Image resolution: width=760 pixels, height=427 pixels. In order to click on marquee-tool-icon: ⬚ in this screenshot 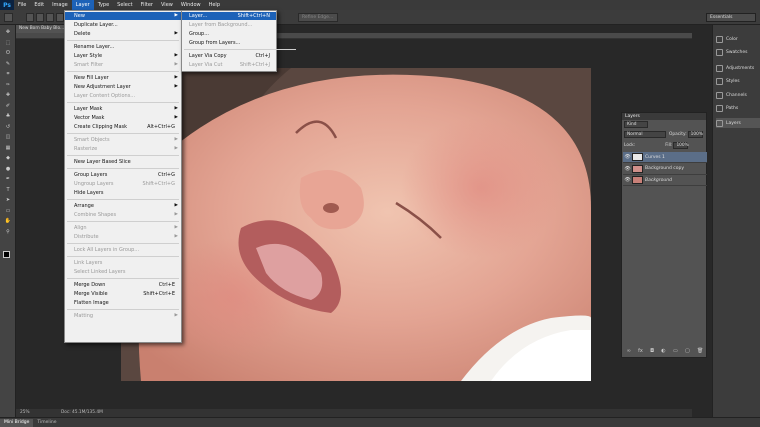, I will do `click(8, 43)`.